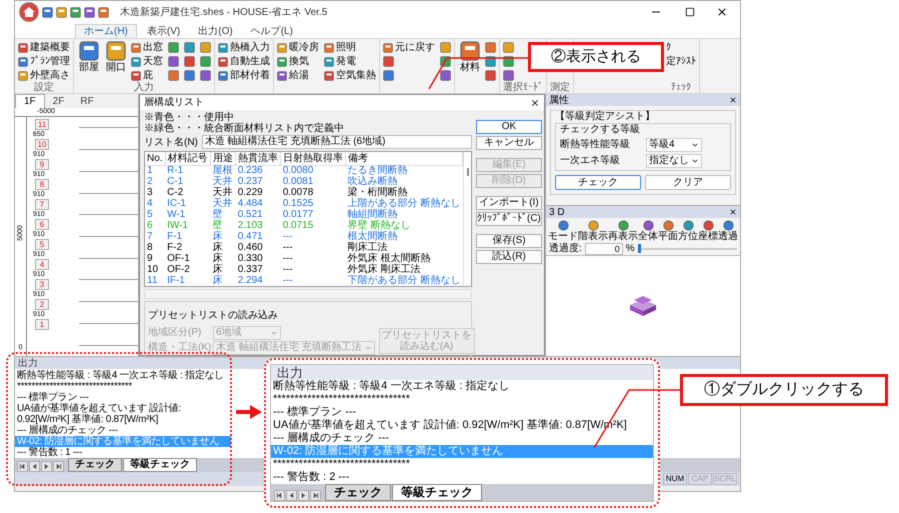  What do you see at coordinates (690, 12) in the screenshot?
I see `maximize-icon` at bounding box center [690, 12].